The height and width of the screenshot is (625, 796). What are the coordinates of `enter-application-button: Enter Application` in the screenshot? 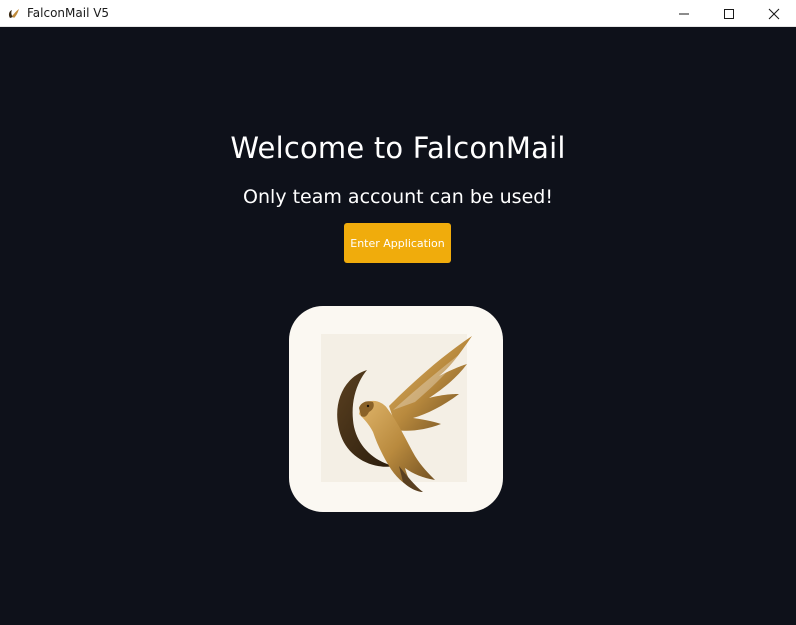 It's located at (397, 243).